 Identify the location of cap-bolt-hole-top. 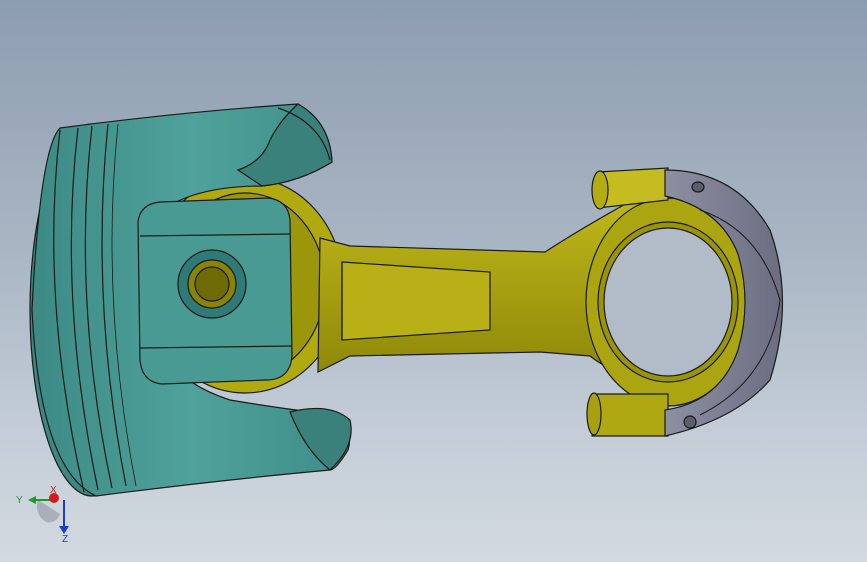
(698, 187).